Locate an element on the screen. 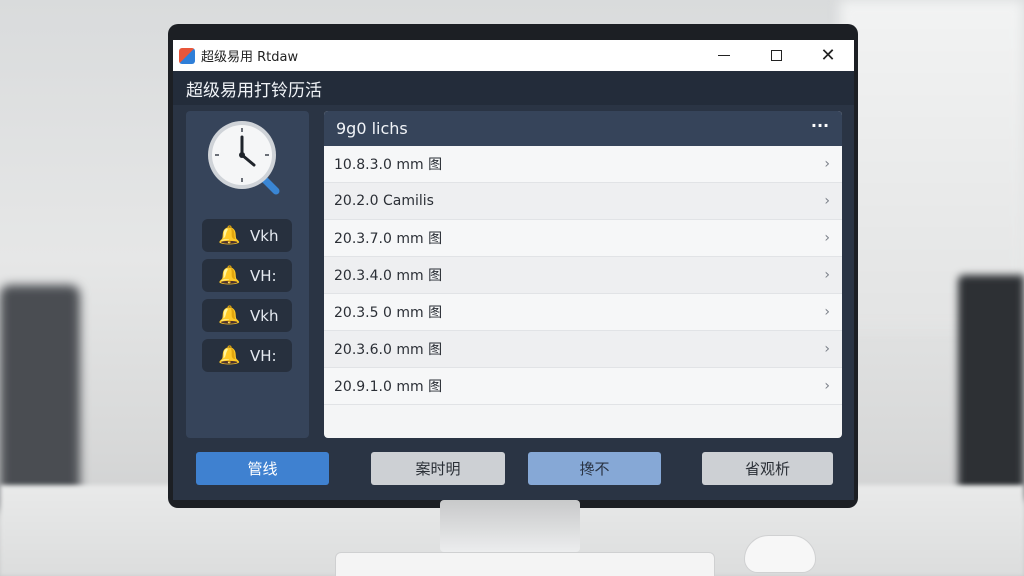  primary-action-button: 管线 is located at coordinates (262, 468).